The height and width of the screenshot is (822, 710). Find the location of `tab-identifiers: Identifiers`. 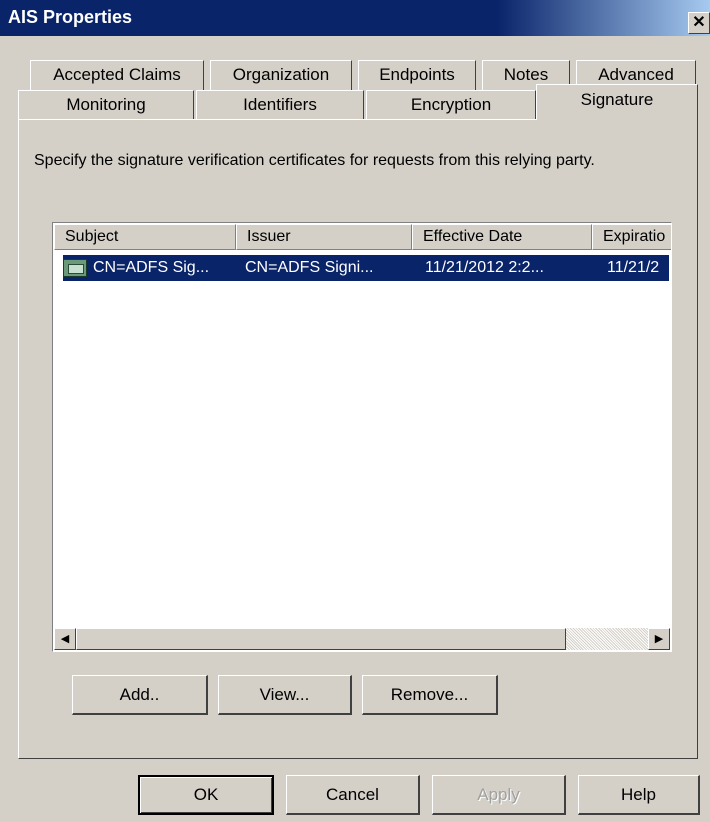

tab-identifiers: Identifiers is located at coordinates (280, 105).